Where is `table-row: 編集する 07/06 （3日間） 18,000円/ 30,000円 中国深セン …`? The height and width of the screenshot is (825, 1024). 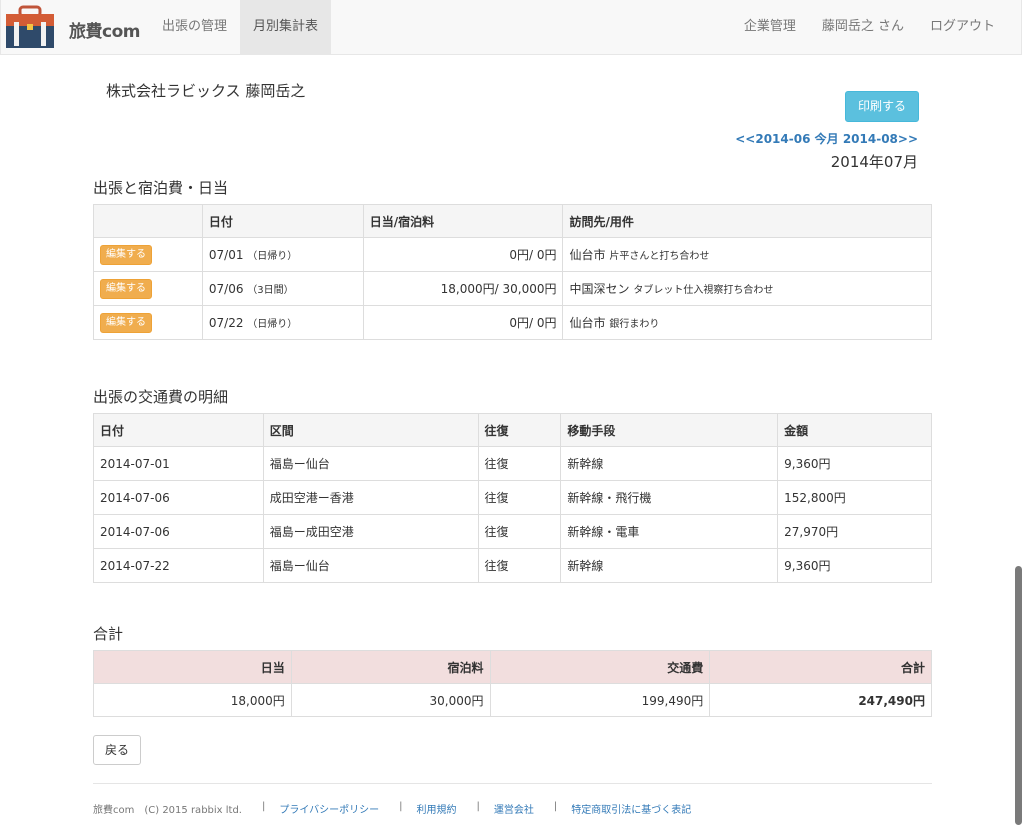
table-row: 編集する 07/06 （3日間） 18,000円/ 30,000円 中国深セン … is located at coordinates (512, 288).